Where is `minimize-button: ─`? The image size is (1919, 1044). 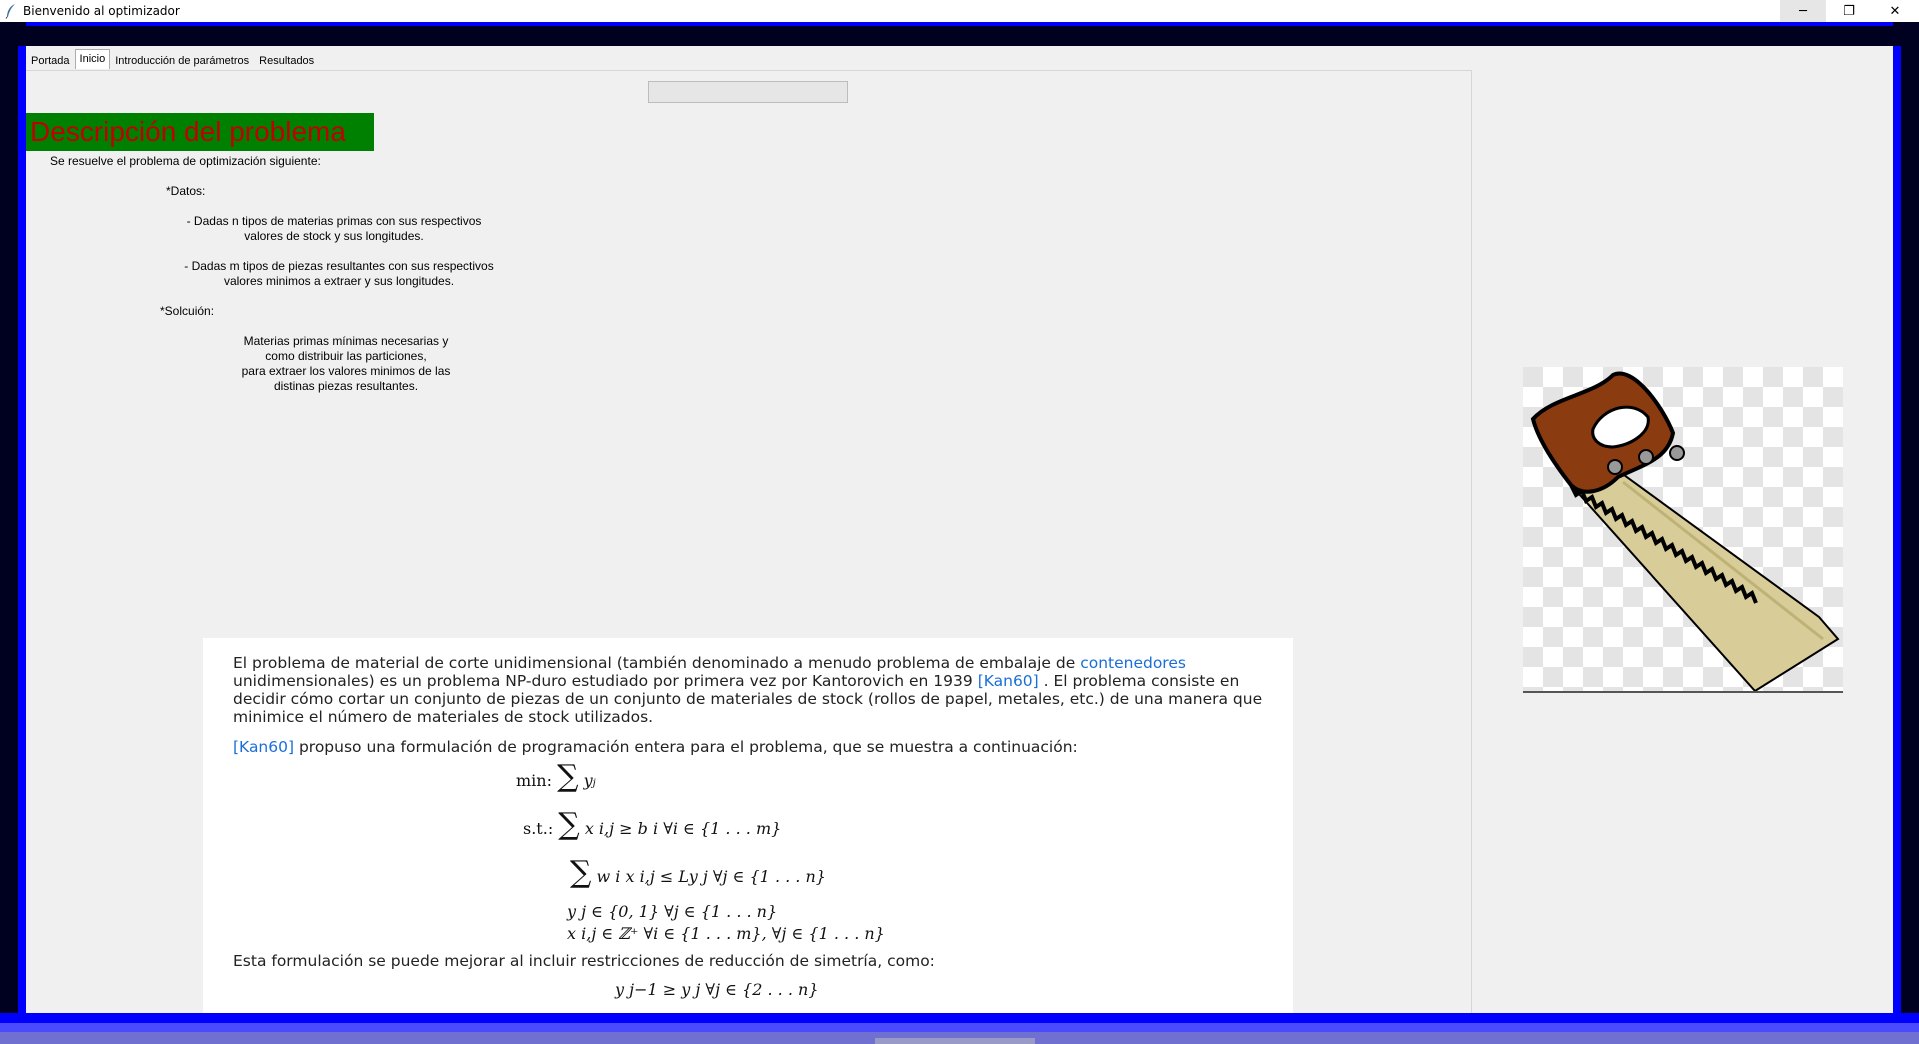 minimize-button: ─ is located at coordinates (1803, 11).